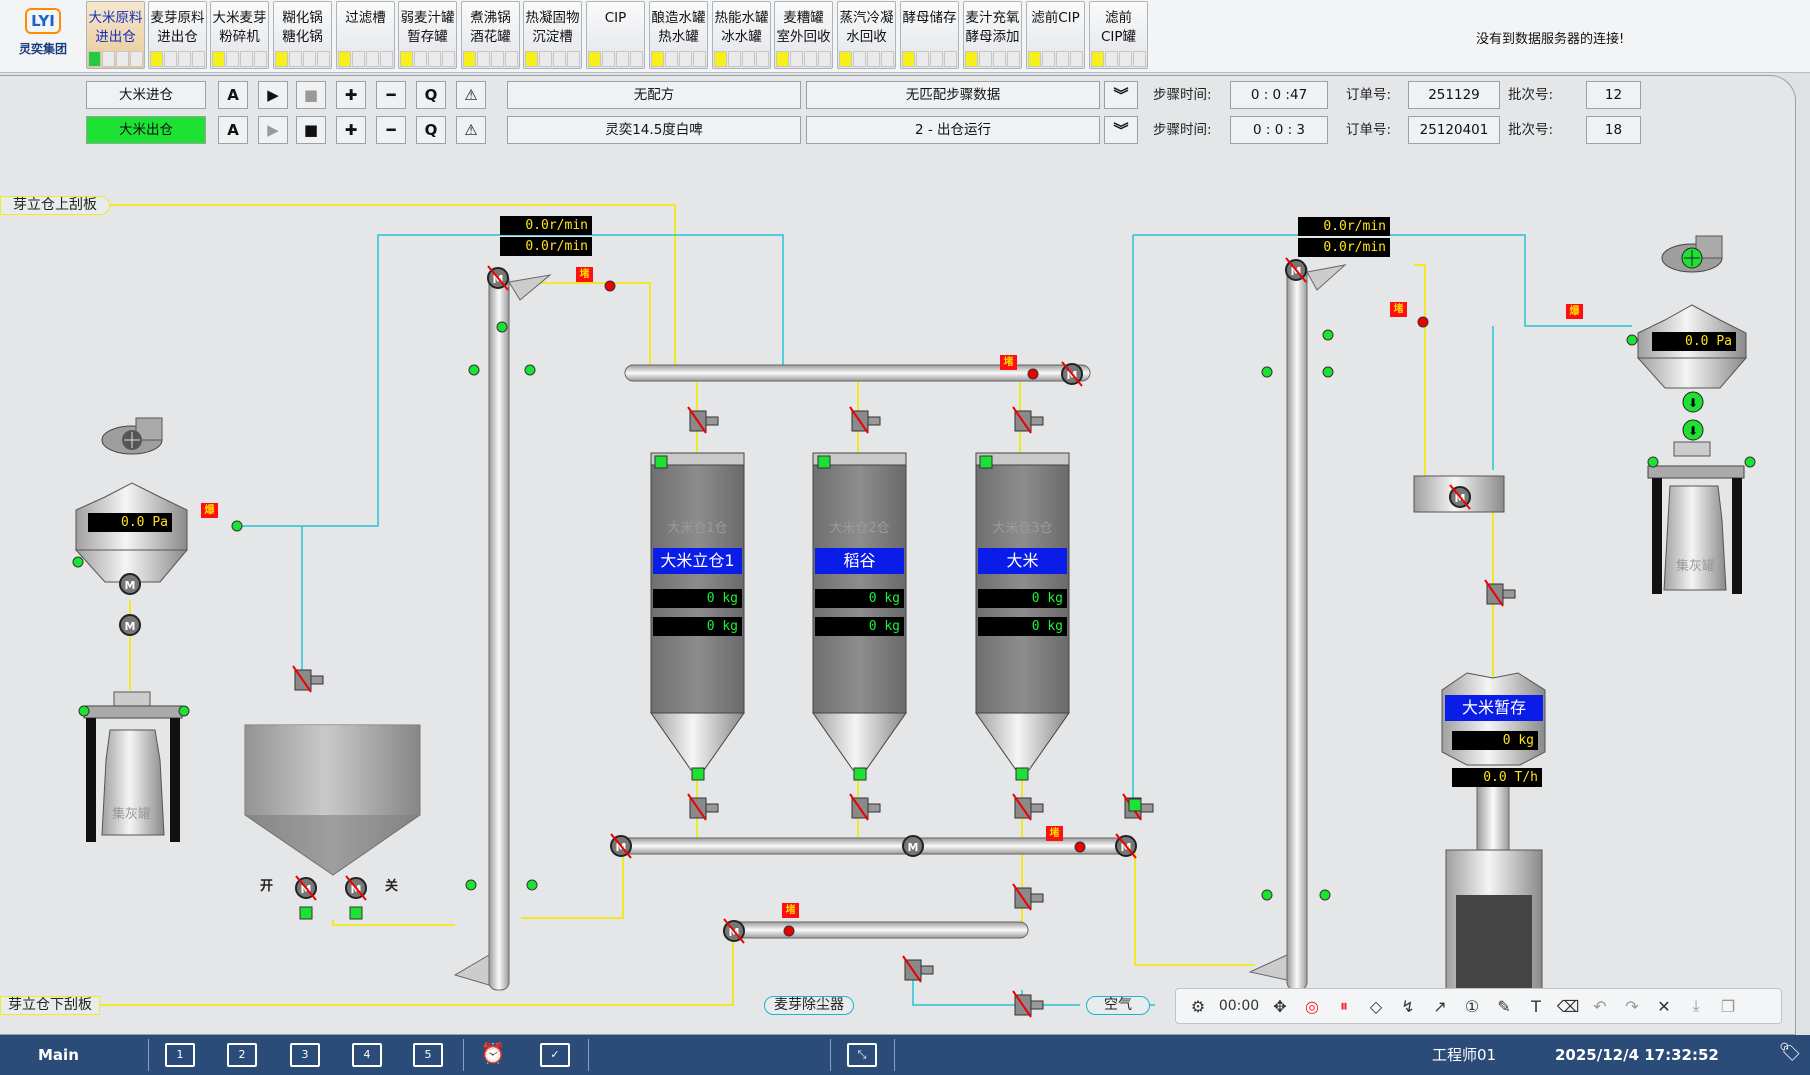  Describe the element at coordinates (1504, 1006) in the screenshot. I see `pen-icon: ✎` at that location.